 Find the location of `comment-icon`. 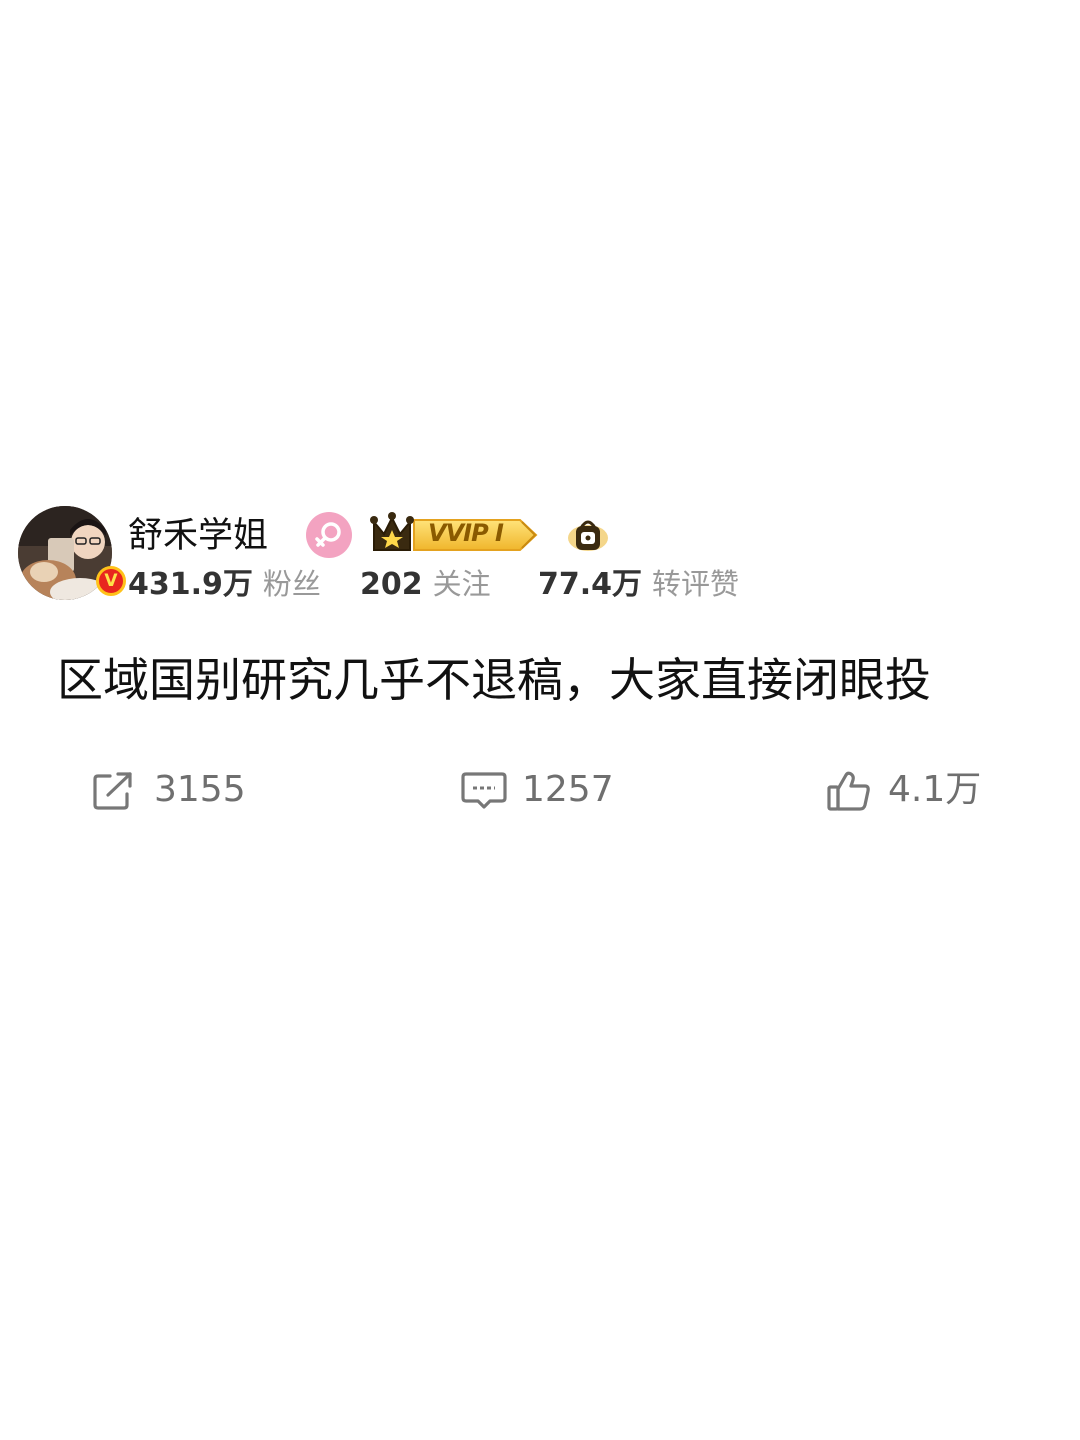

comment-icon is located at coordinates (484, 790).